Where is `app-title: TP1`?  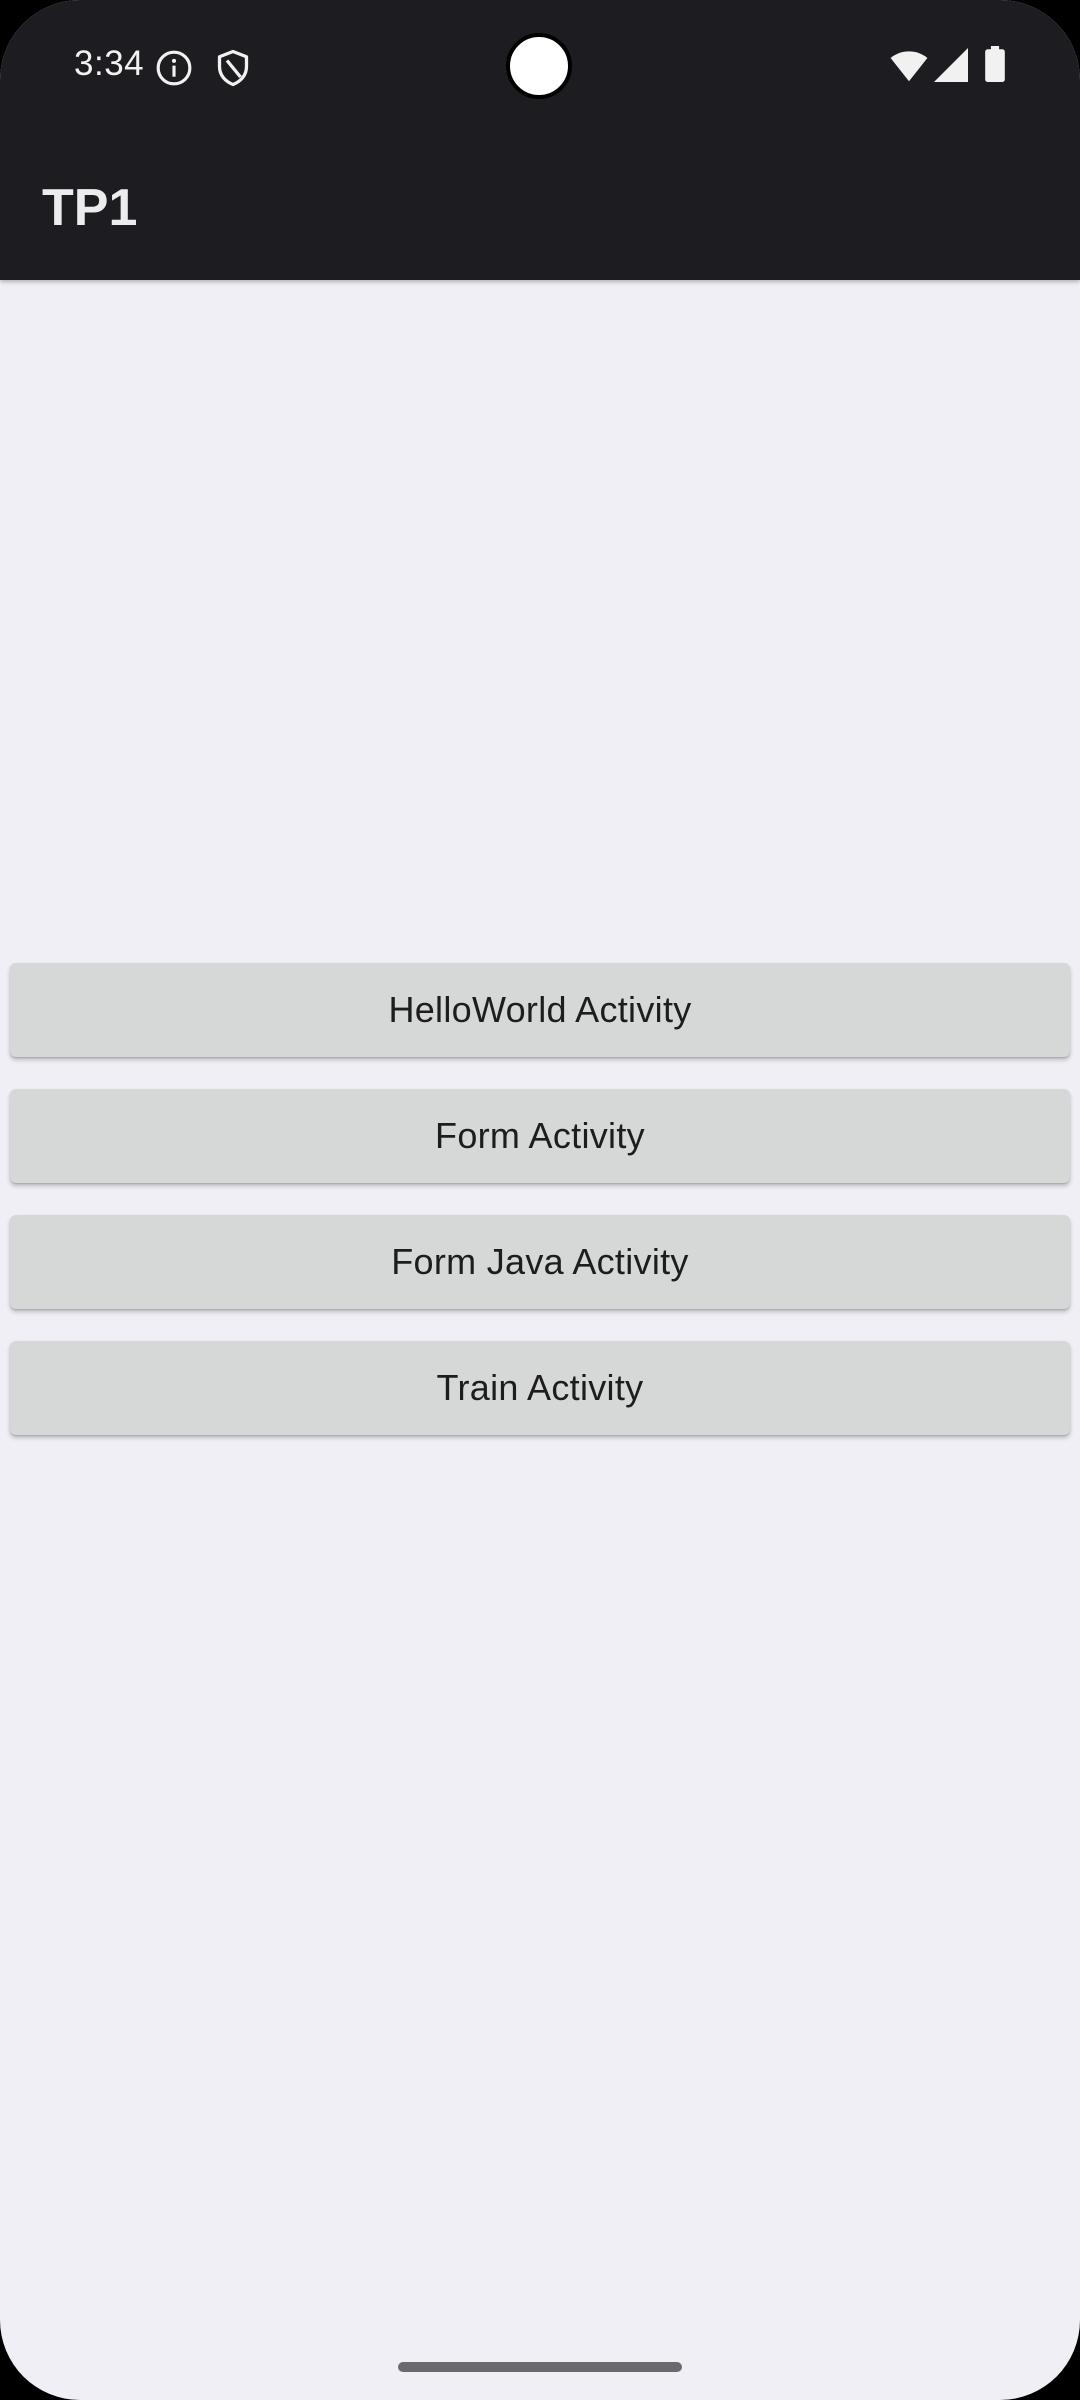 app-title: TP1 is located at coordinates (90, 208).